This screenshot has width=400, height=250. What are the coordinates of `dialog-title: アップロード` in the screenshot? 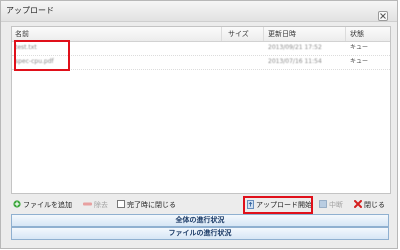 It's located at (30, 10).